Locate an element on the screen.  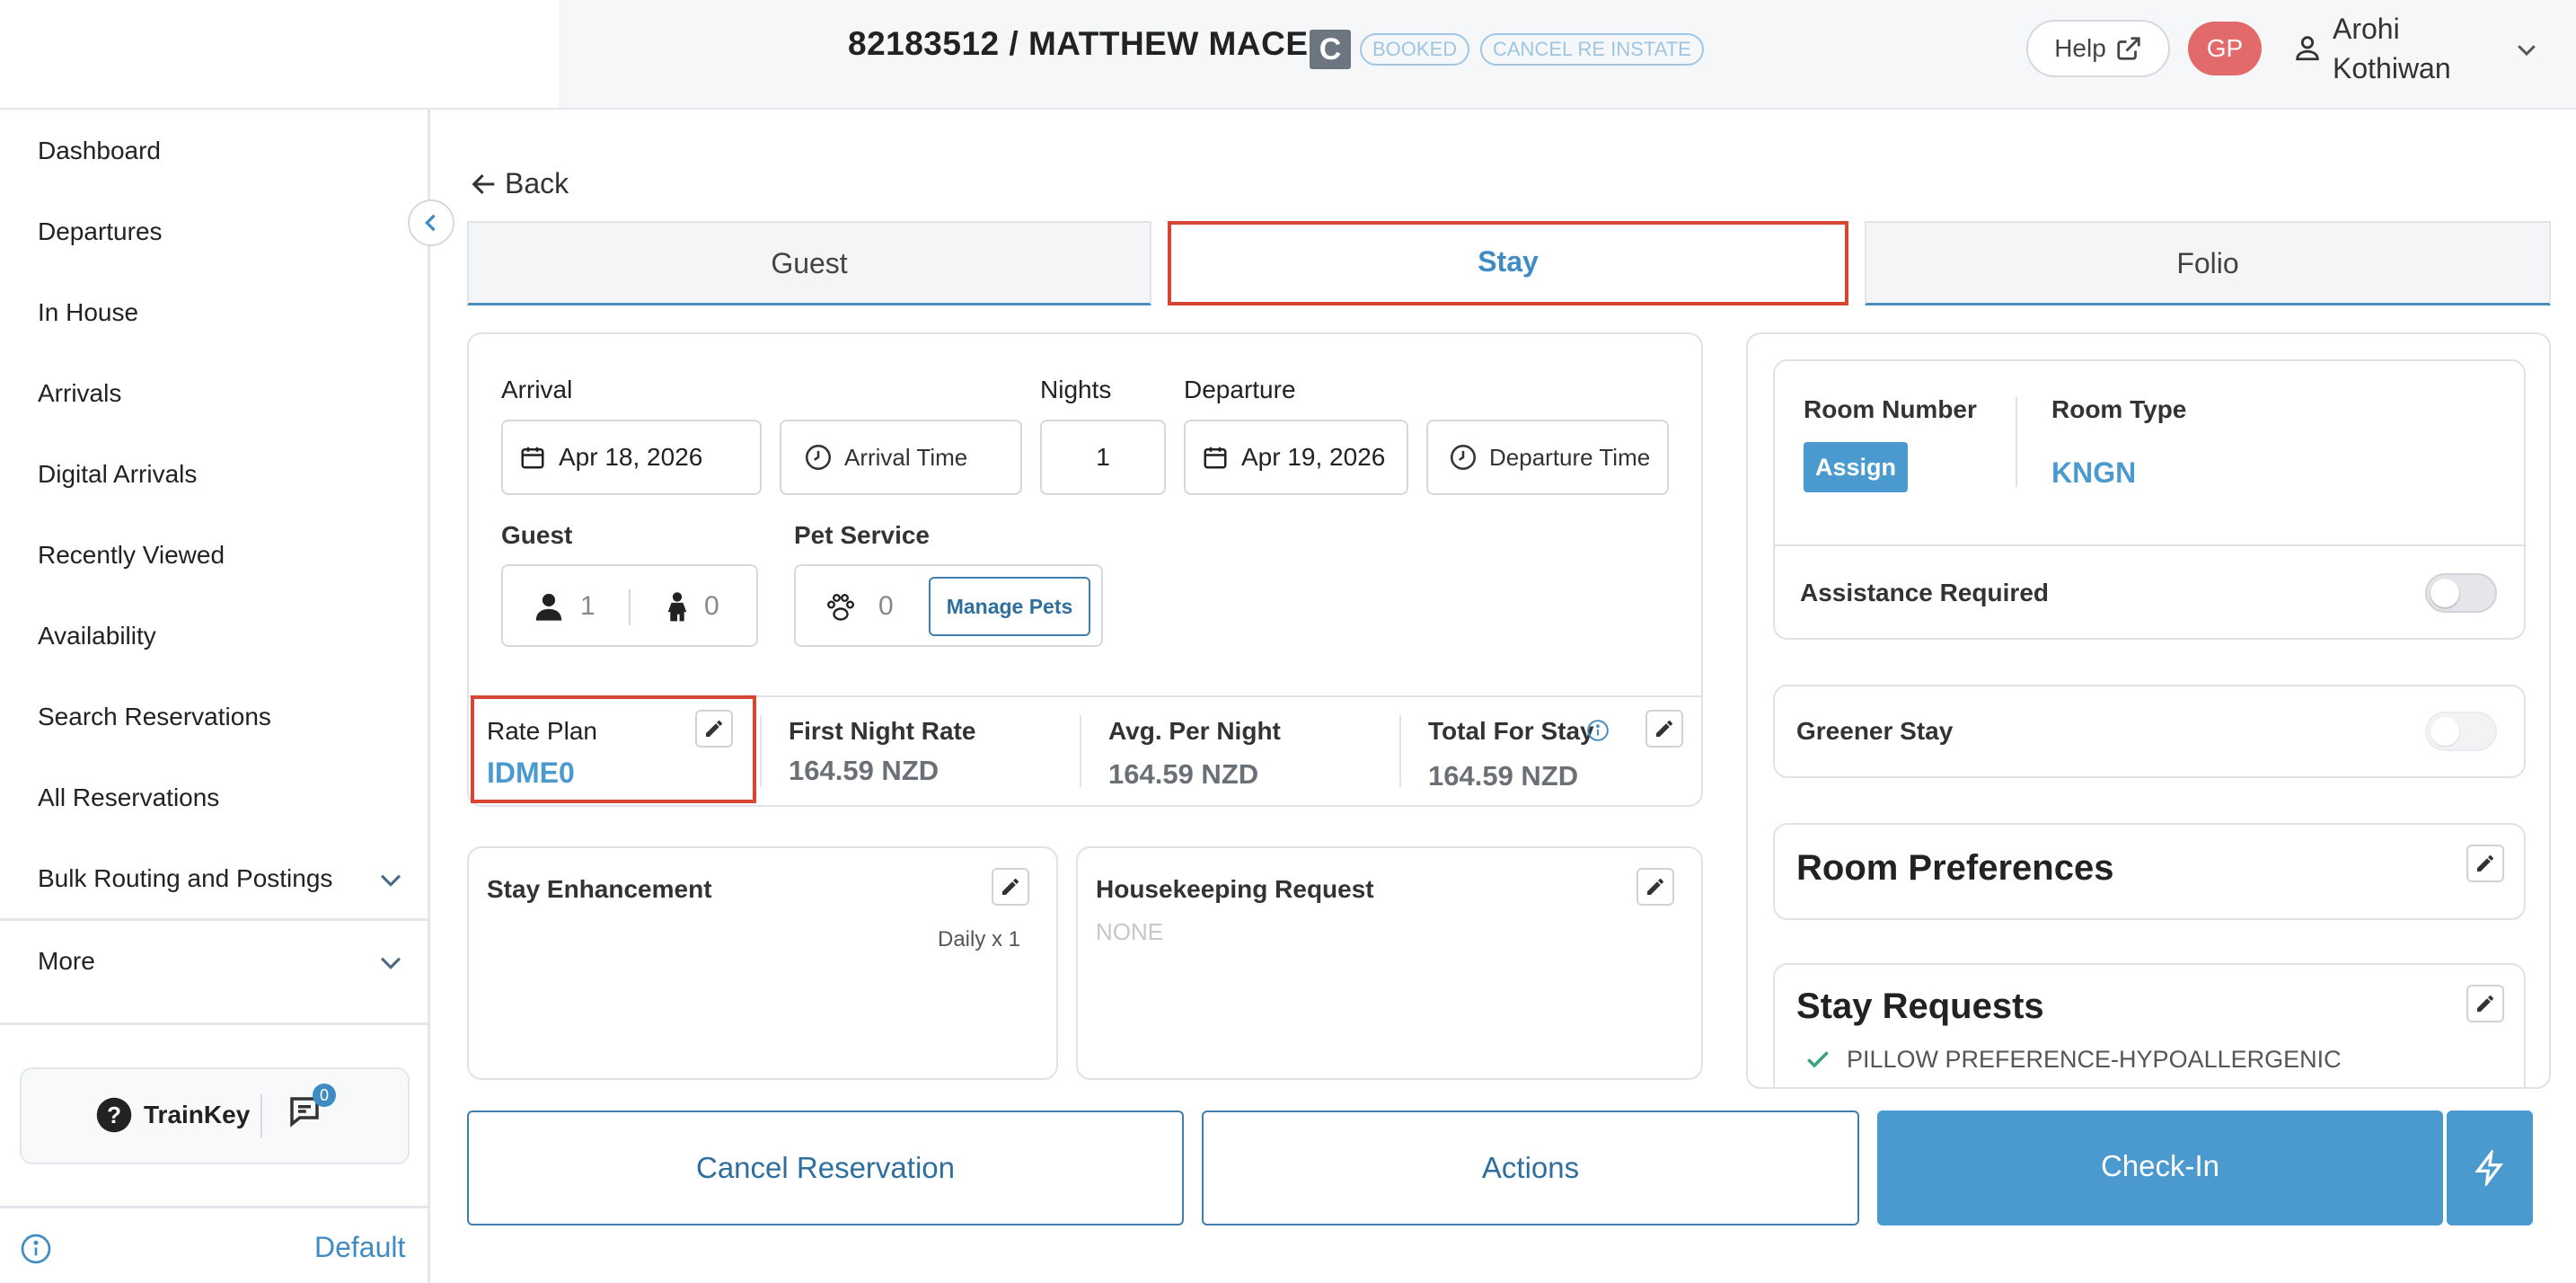
logo-area is located at coordinates (279, 54).